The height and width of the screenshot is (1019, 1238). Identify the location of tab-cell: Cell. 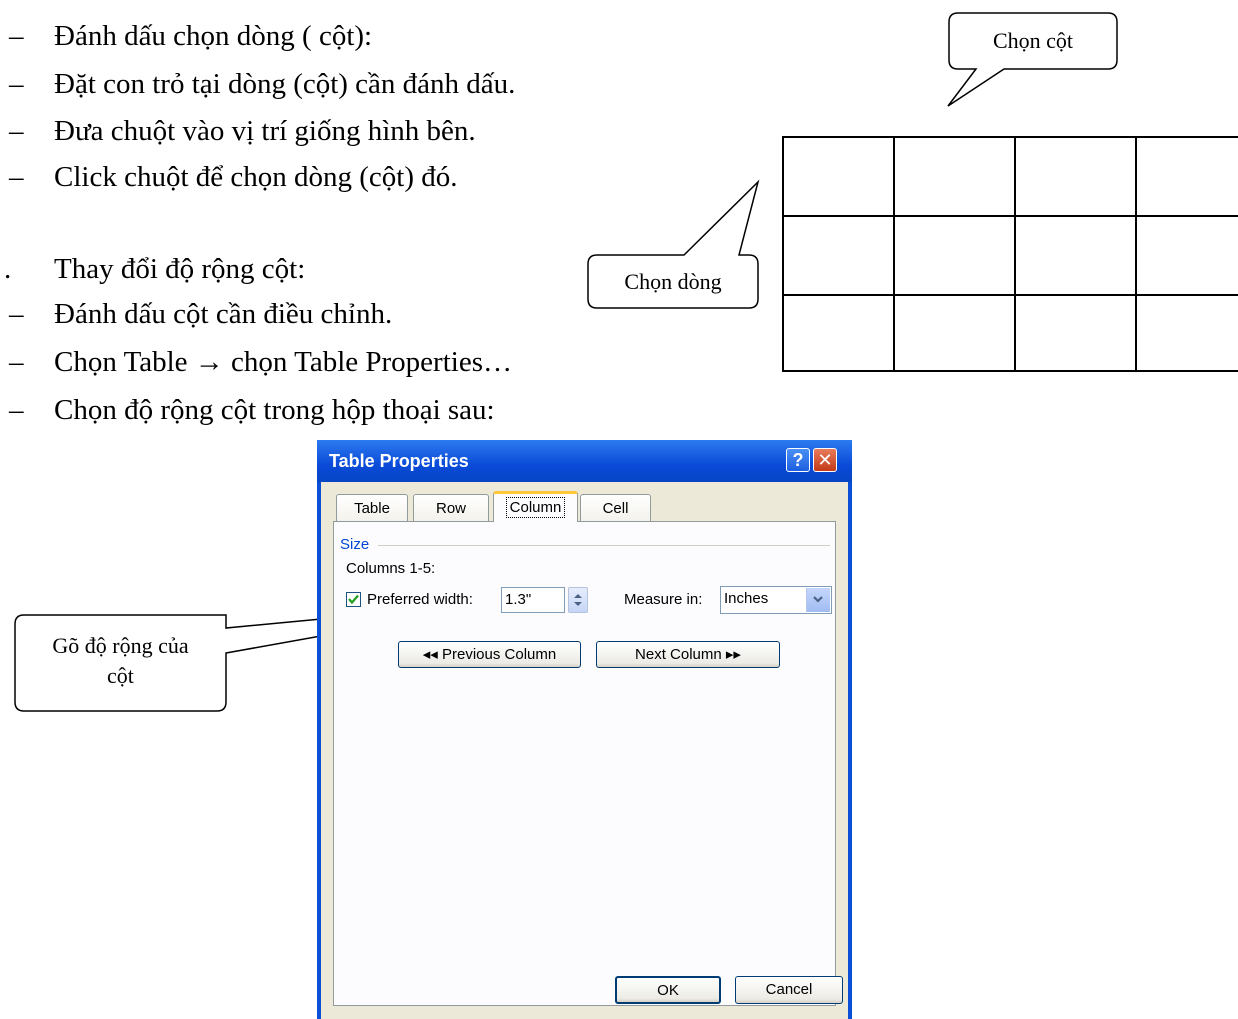
(615, 507).